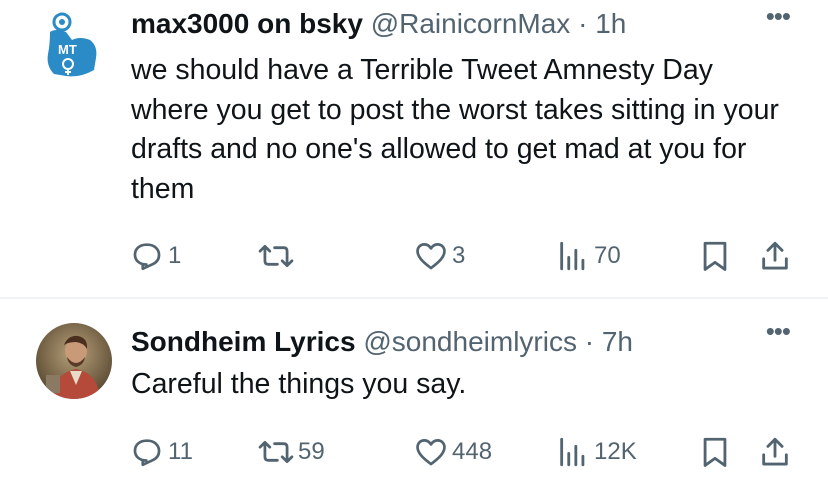 The width and height of the screenshot is (828, 483). Describe the element at coordinates (243, 341) in the screenshot. I see `display-name: Sondheim Lyrics` at that location.